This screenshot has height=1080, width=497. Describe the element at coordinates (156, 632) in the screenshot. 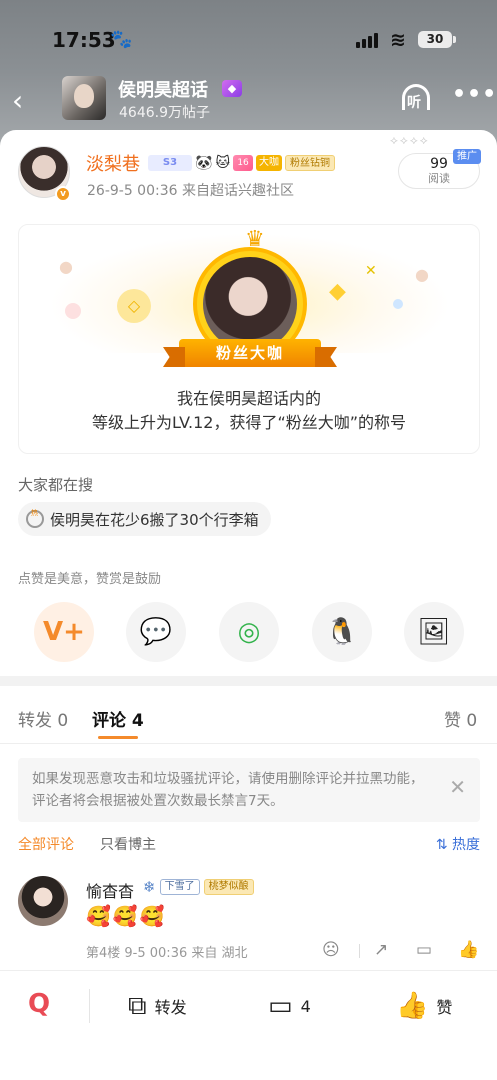

I see `wechat-share-button: 💬` at that location.